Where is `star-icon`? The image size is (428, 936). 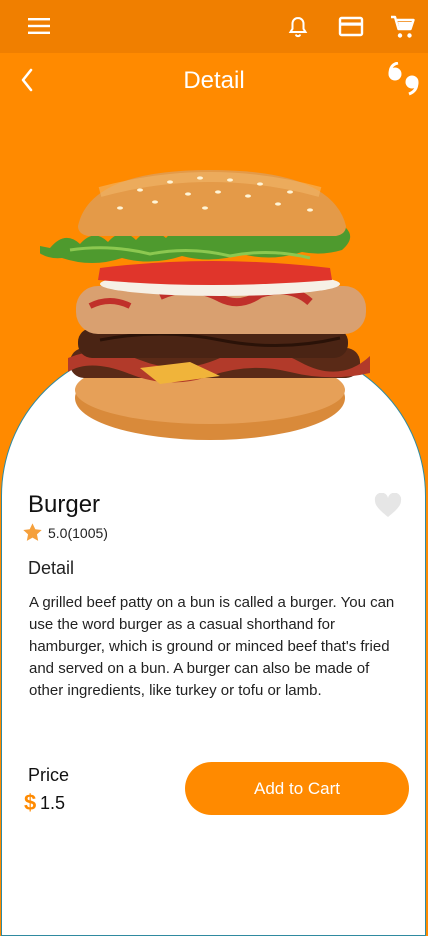 star-icon is located at coordinates (32, 532).